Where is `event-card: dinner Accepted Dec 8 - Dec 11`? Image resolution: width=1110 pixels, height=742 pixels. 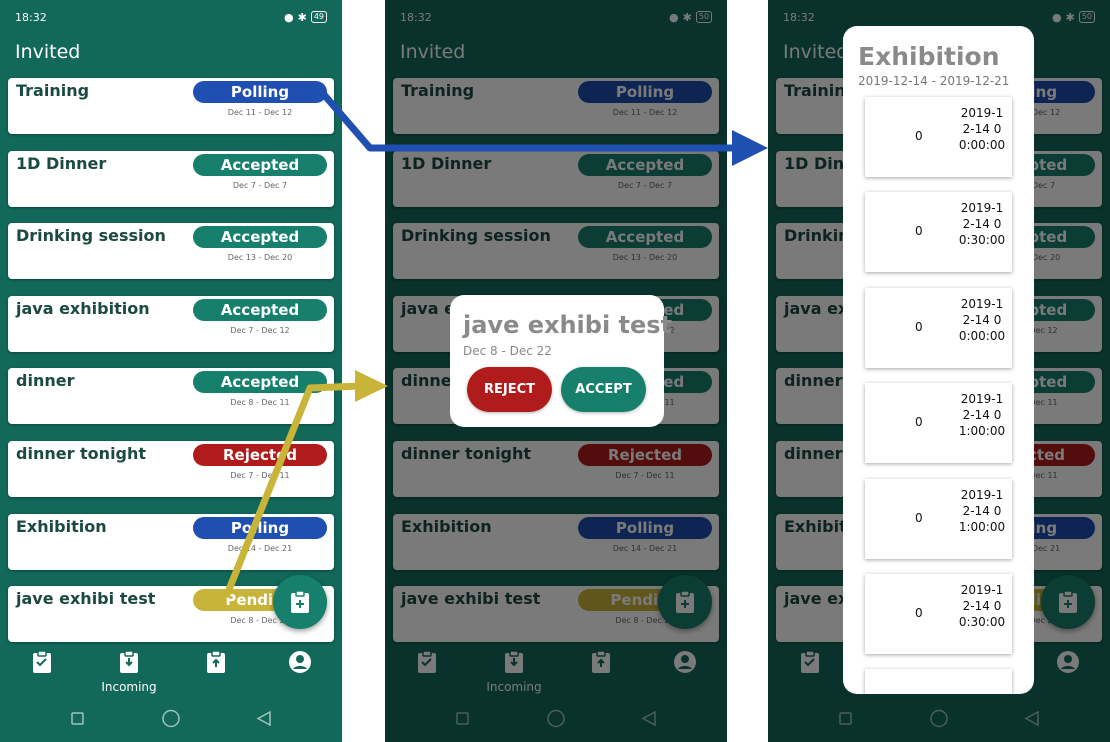 event-card: dinner Accepted Dec 8 - Dec 11 is located at coordinates (171, 396).